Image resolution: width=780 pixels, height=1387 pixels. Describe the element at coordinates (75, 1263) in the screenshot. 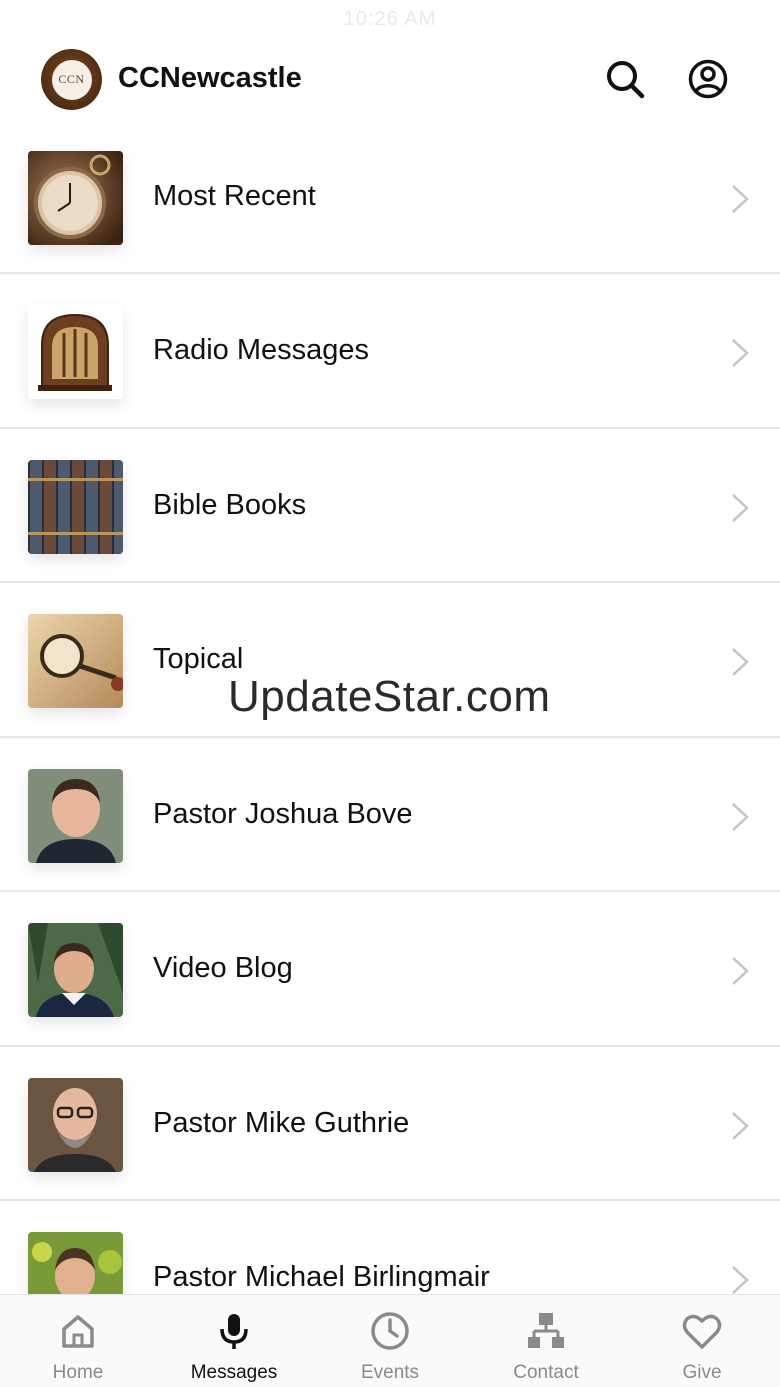

I see `pastor-michael-photo` at that location.